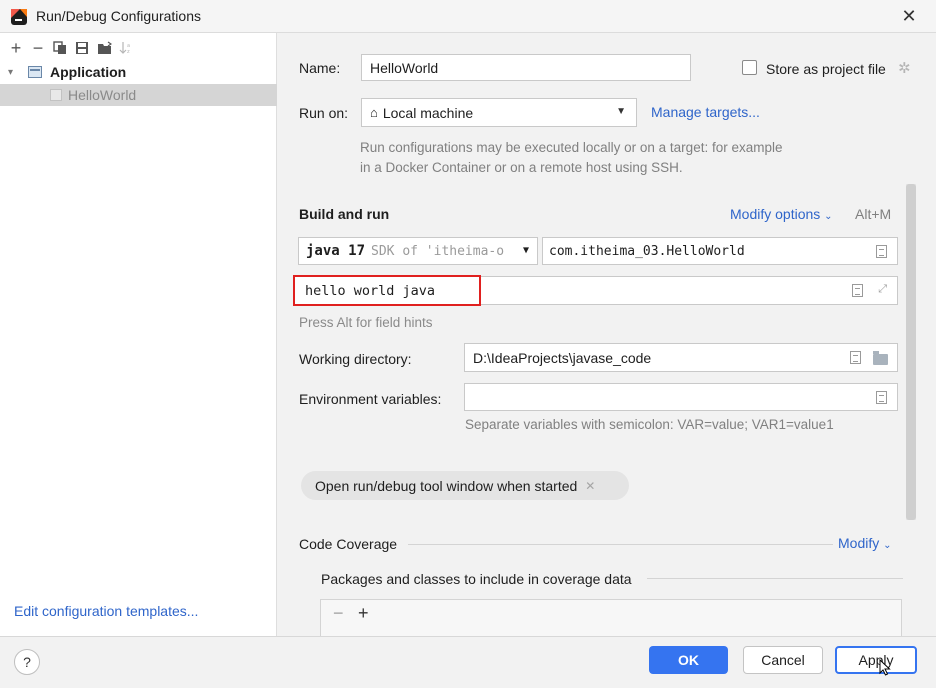 This screenshot has width=936, height=688. What do you see at coordinates (344, 214) in the screenshot?
I see `build-and-run-heading: Build and run` at bounding box center [344, 214].